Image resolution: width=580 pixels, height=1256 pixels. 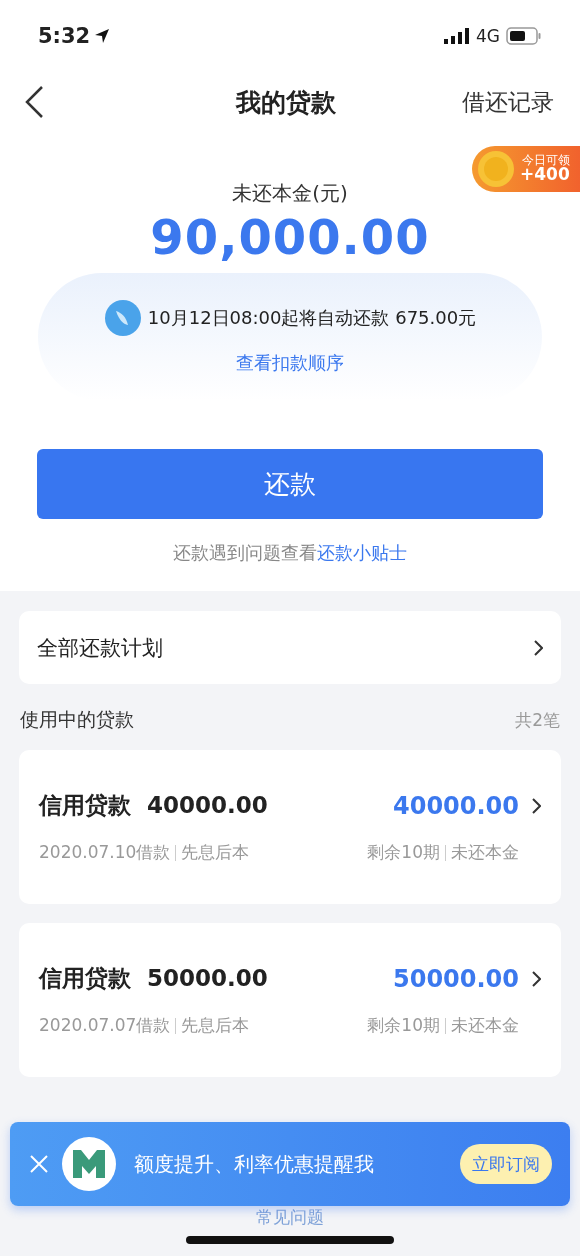 I want to click on reward-label: 今日可领, so click(x=545, y=160).